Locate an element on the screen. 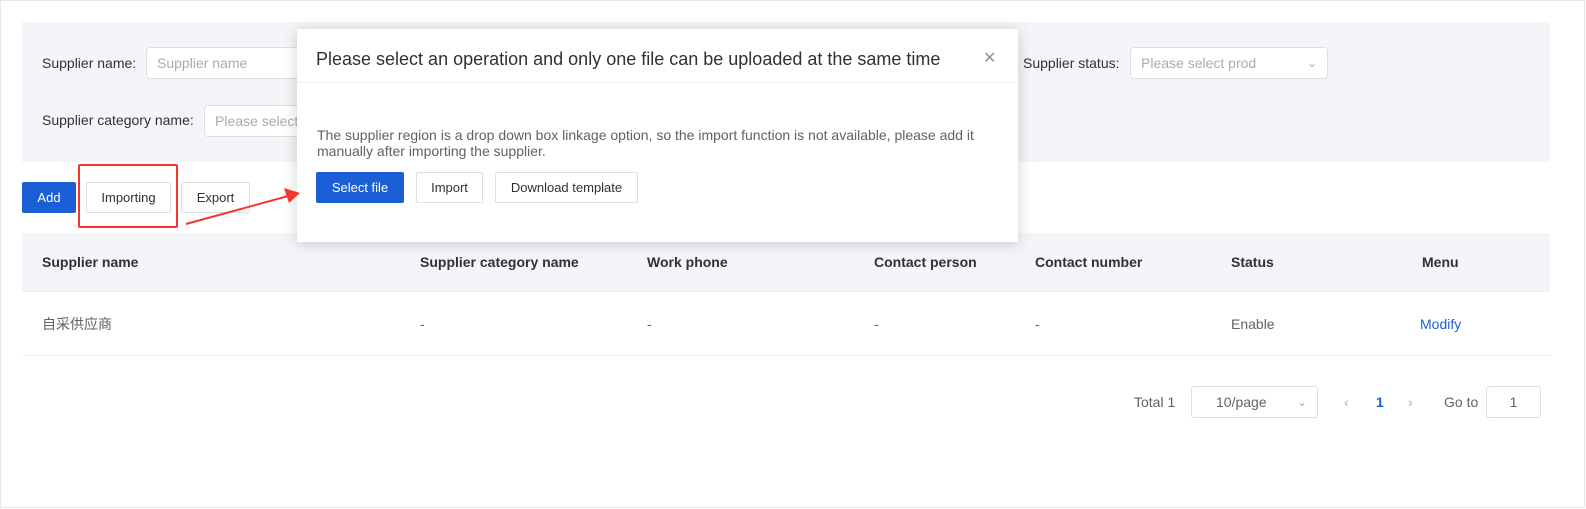 The width and height of the screenshot is (1586, 509). goto-page-input: 1 is located at coordinates (1513, 402).